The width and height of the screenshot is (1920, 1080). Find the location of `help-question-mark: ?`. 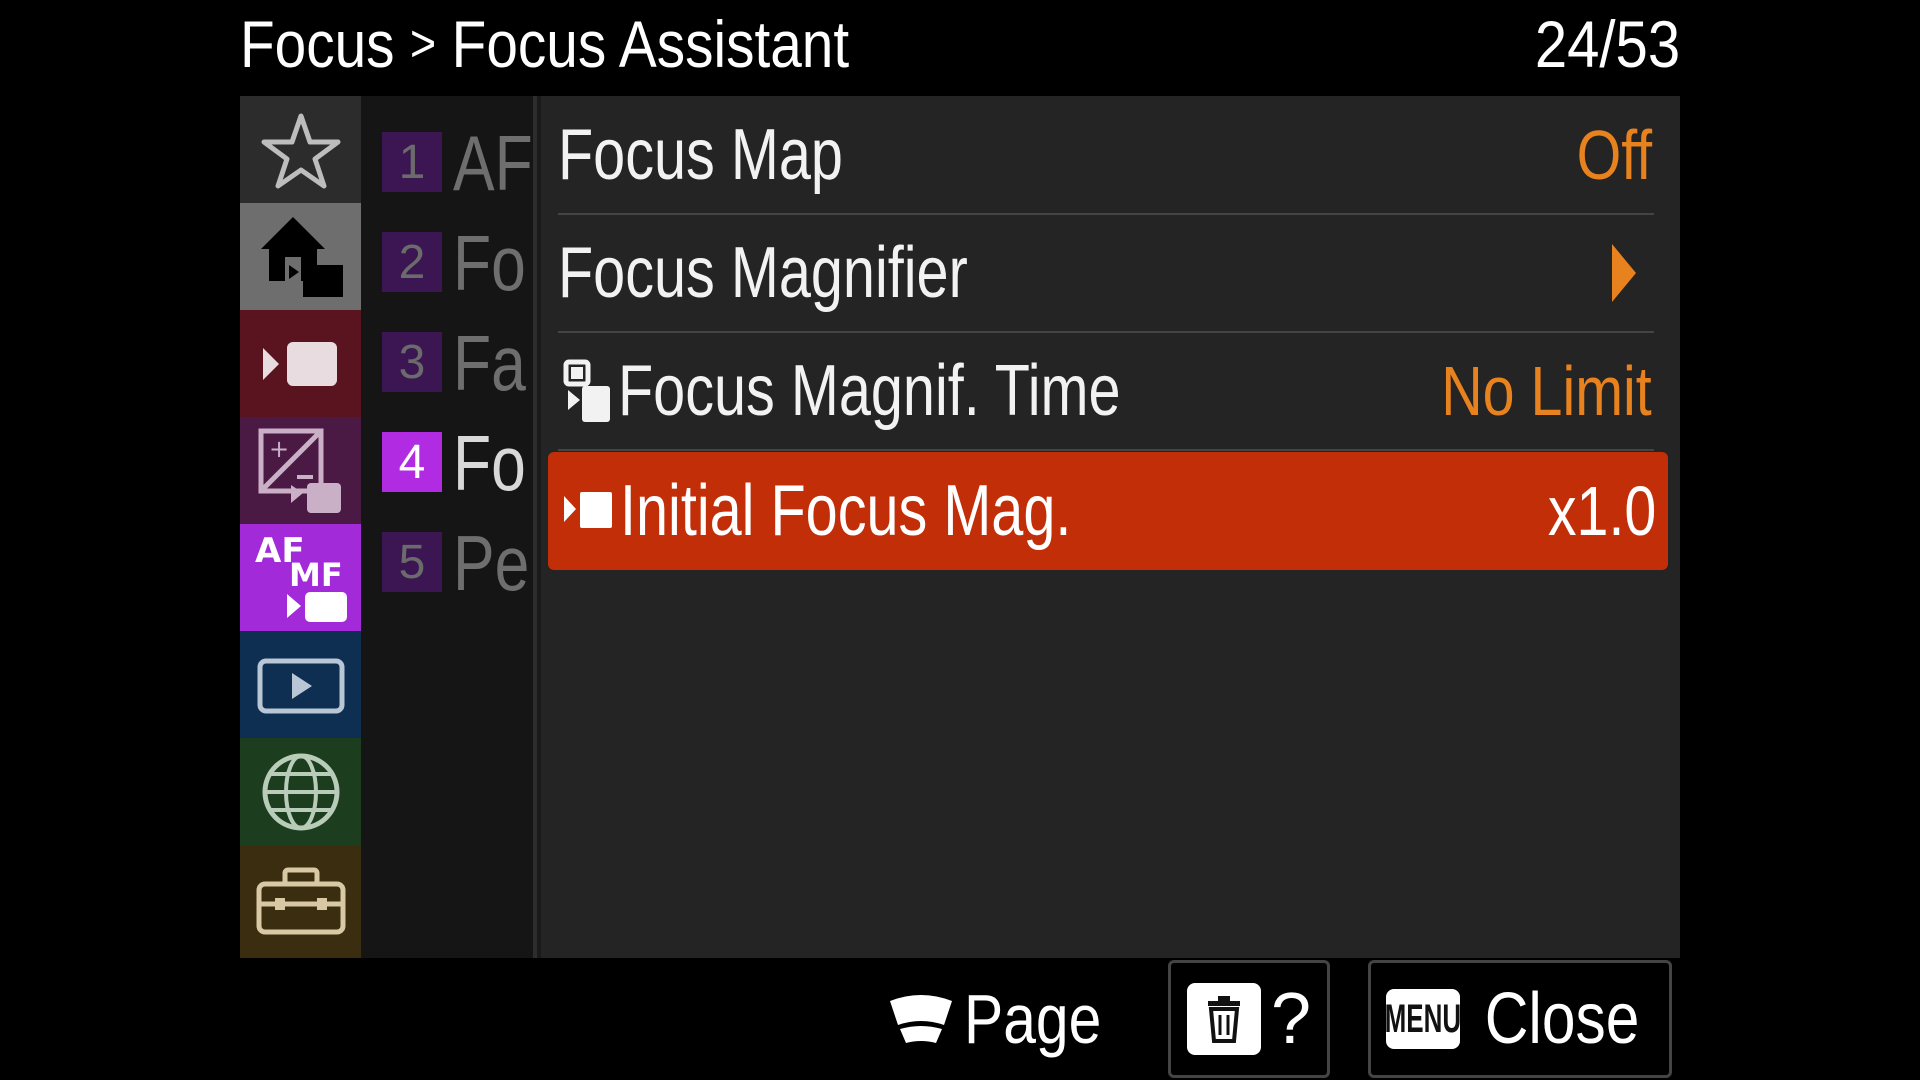

help-question-mark: ? is located at coordinates (1291, 1019).